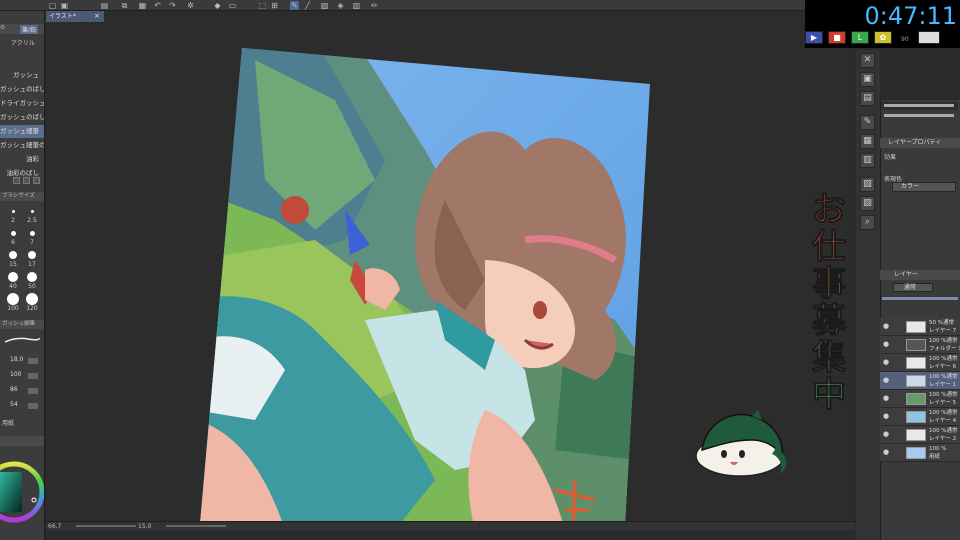  Describe the element at coordinates (36, 180) in the screenshot. I see `delete-brush-icon` at that location.